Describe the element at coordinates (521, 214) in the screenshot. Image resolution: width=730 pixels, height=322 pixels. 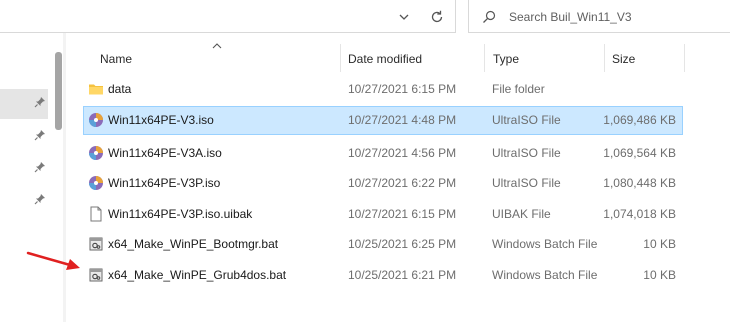
I see `file-type: UIBAK File` at that location.